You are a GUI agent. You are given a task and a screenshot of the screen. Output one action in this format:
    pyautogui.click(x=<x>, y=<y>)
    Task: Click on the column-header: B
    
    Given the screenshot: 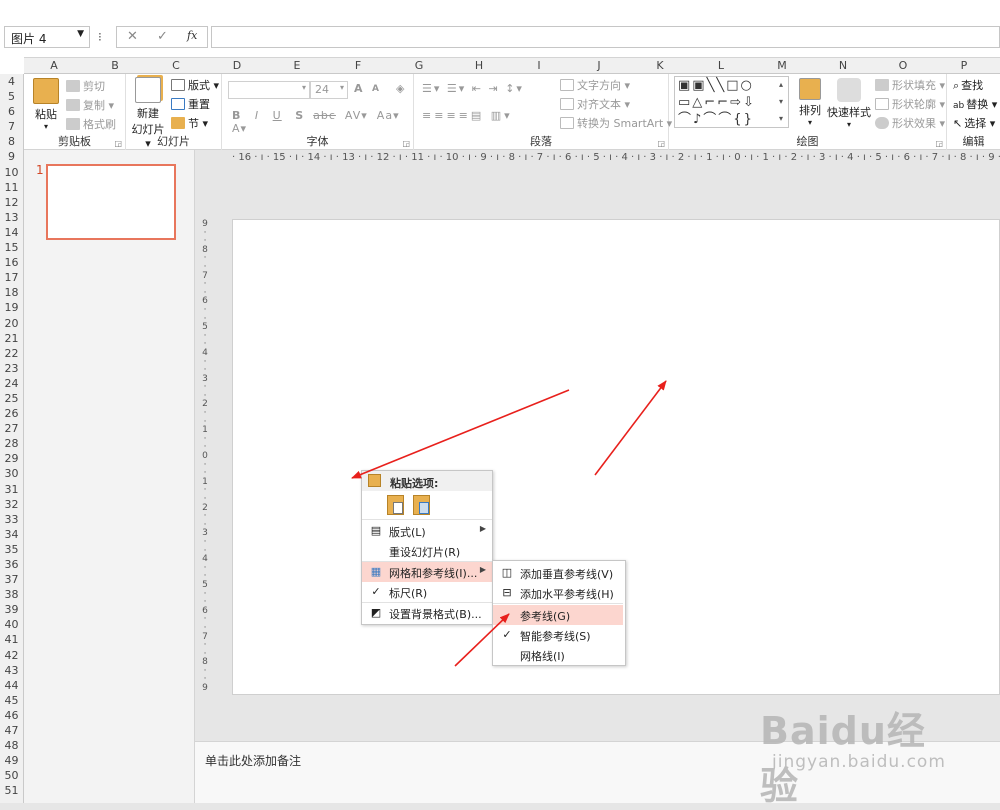 What is the action you would take?
    pyautogui.click(x=115, y=65)
    